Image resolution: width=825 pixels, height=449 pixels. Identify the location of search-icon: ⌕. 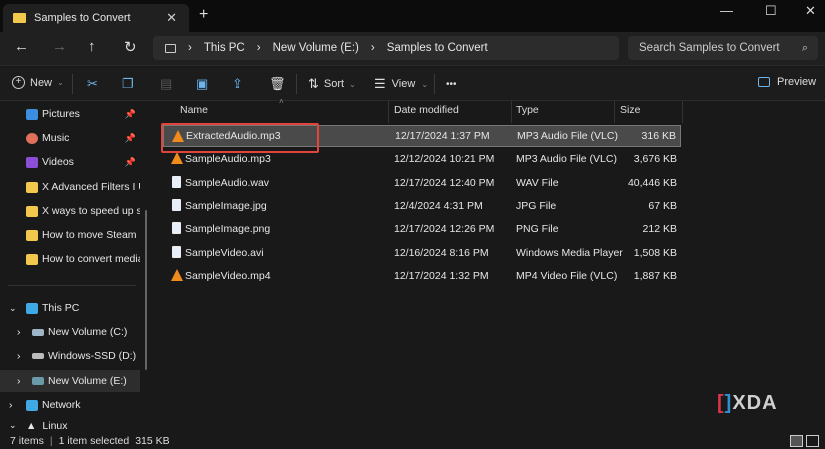
(804, 47).